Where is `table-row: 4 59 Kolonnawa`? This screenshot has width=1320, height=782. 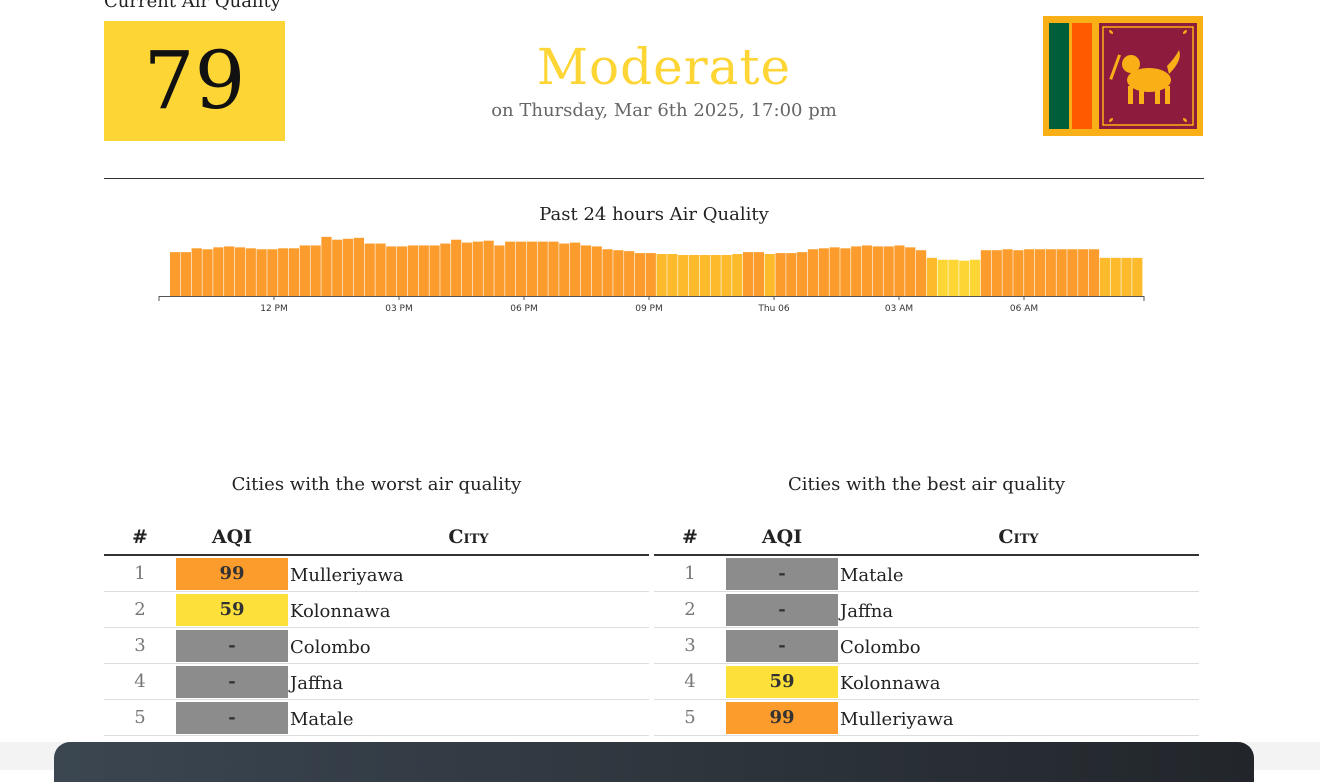
table-row: 4 59 Kolonnawa is located at coordinates (926, 682).